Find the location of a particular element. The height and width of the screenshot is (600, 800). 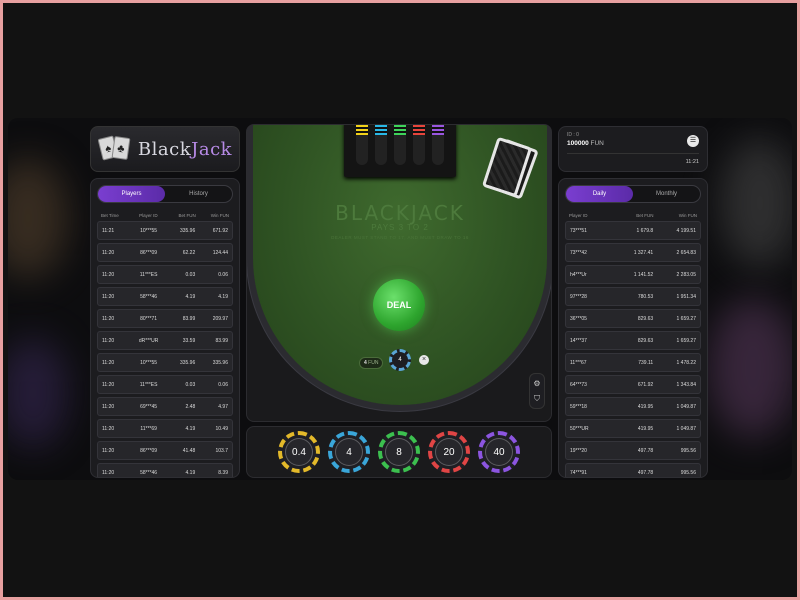

table-row: 11:21 10***55 335.96 671.92 is located at coordinates (165, 230).